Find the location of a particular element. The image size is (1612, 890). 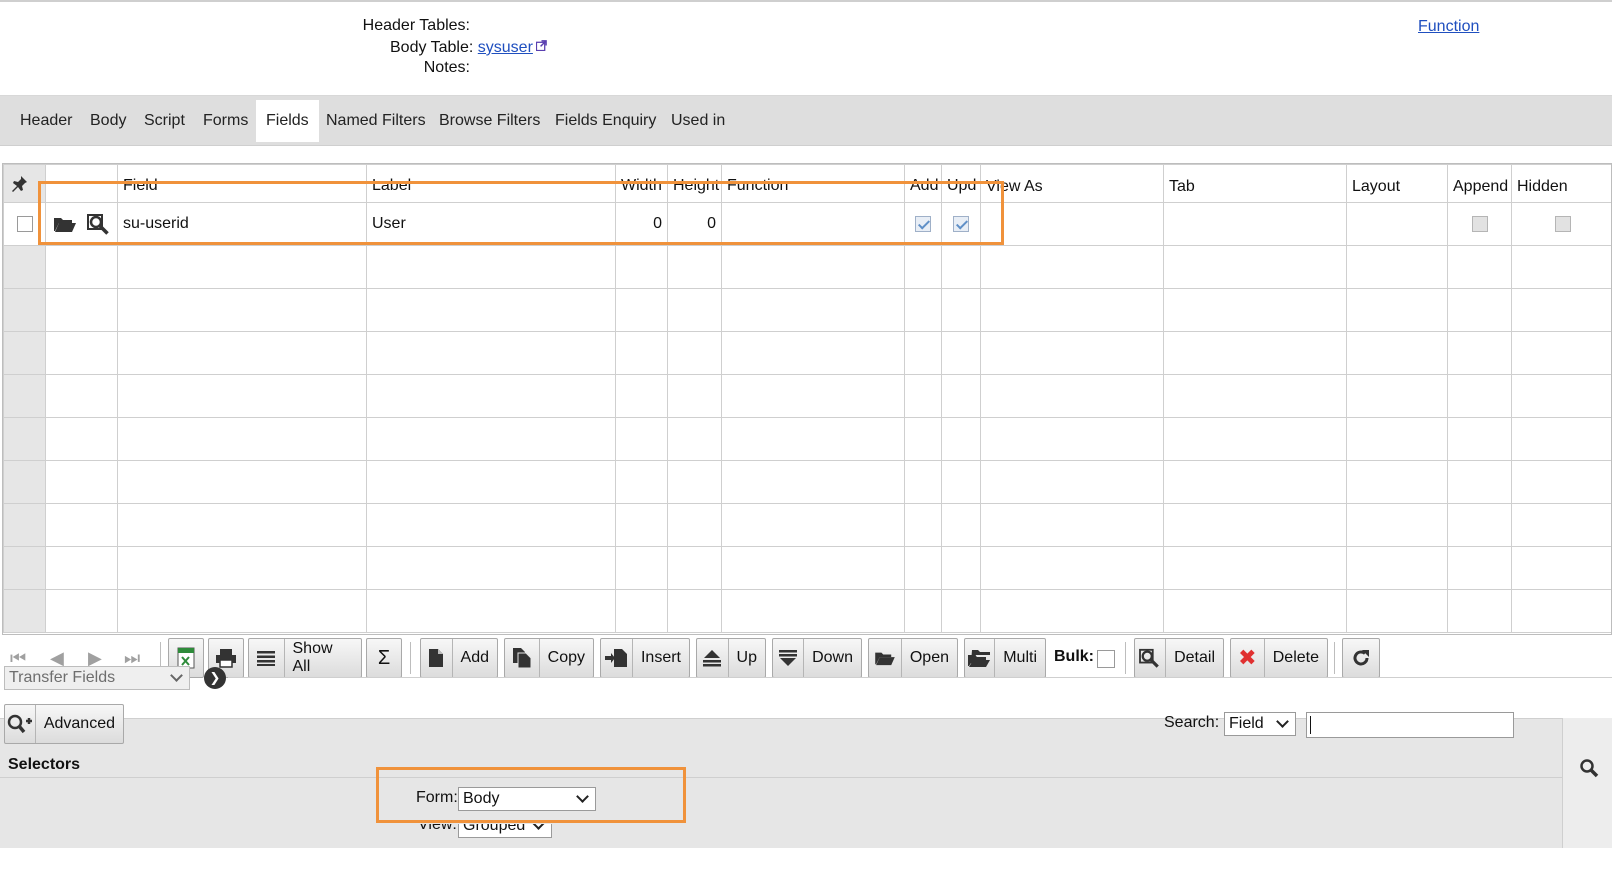

function-link: Function is located at coordinates (1448, 27).